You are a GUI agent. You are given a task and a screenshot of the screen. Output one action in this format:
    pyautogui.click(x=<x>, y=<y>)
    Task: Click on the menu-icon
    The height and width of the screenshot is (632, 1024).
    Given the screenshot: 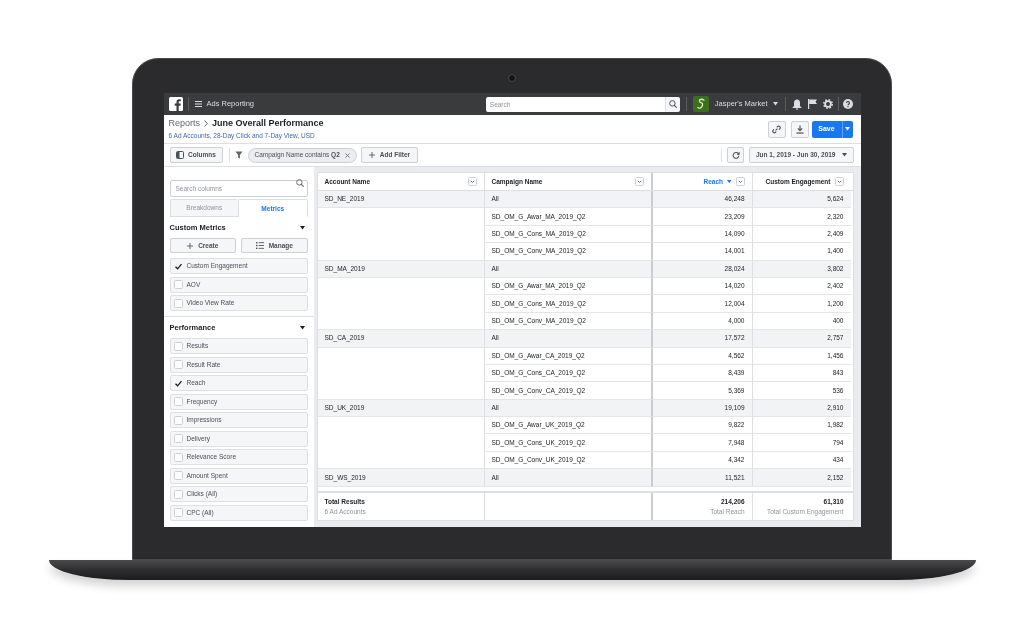 What is the action you would take?
    pyautogui.click(x=198, y=104)
    